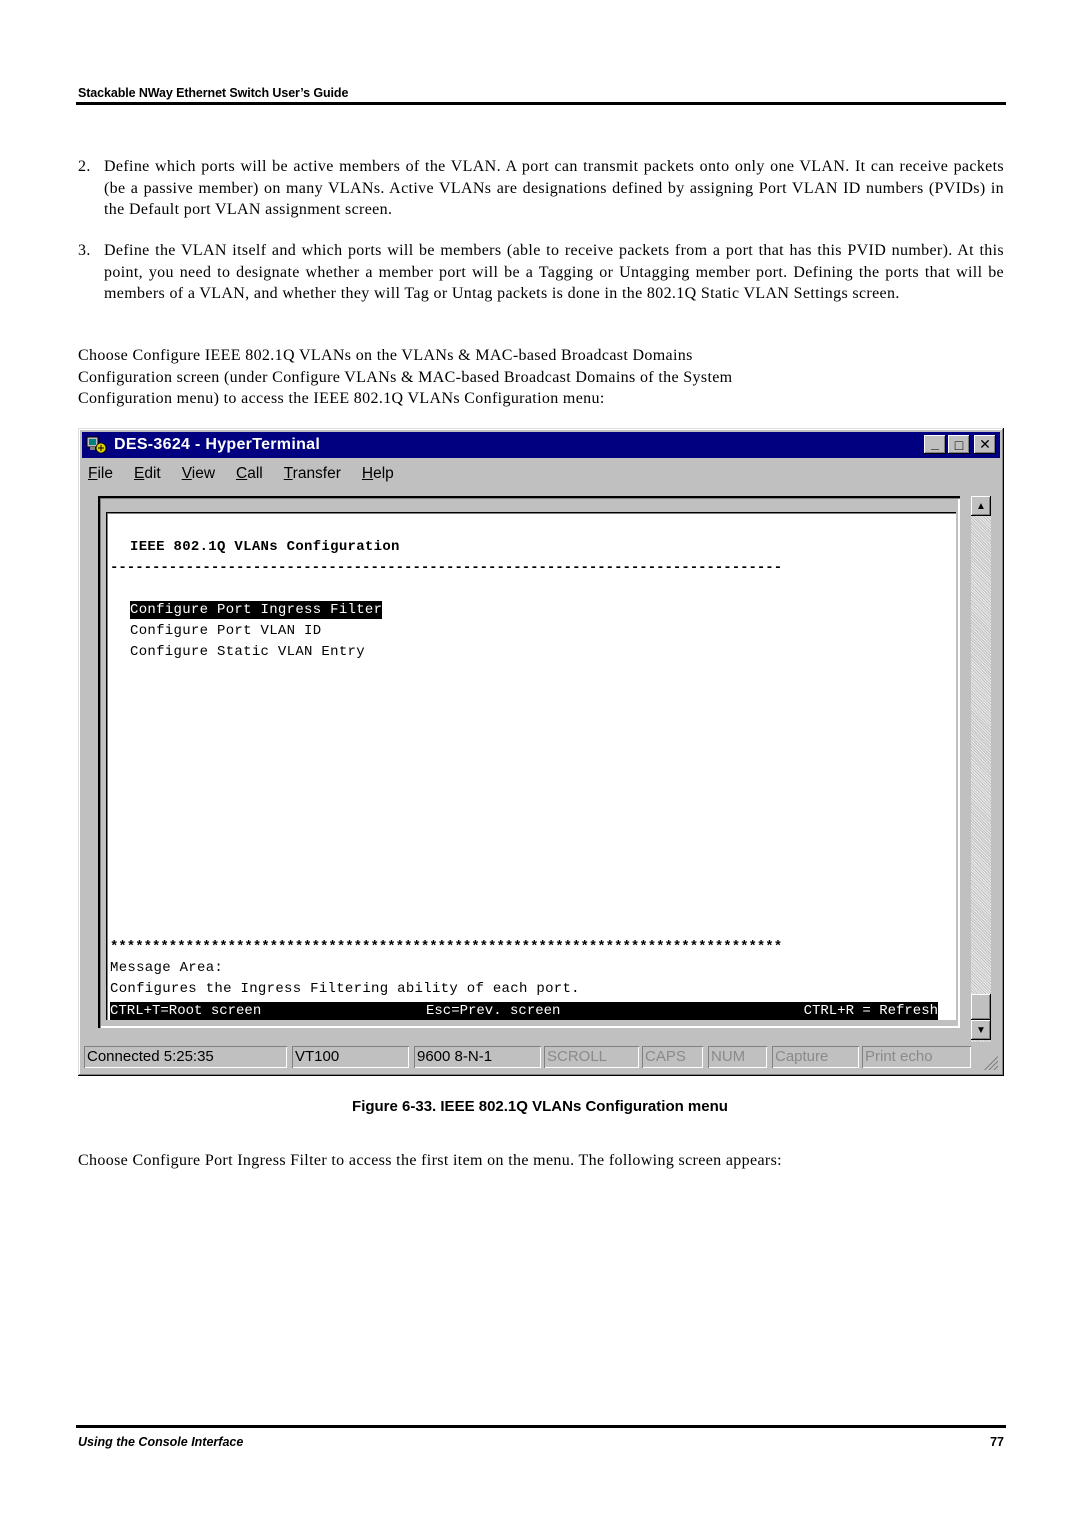 This screenshot has width=1080, height=1528. What do you see at coordinates (493, 1011) in the screenshot?
I see `key-prev-screen: Esc=Prev. screen` at bounding box center [493, 1011].